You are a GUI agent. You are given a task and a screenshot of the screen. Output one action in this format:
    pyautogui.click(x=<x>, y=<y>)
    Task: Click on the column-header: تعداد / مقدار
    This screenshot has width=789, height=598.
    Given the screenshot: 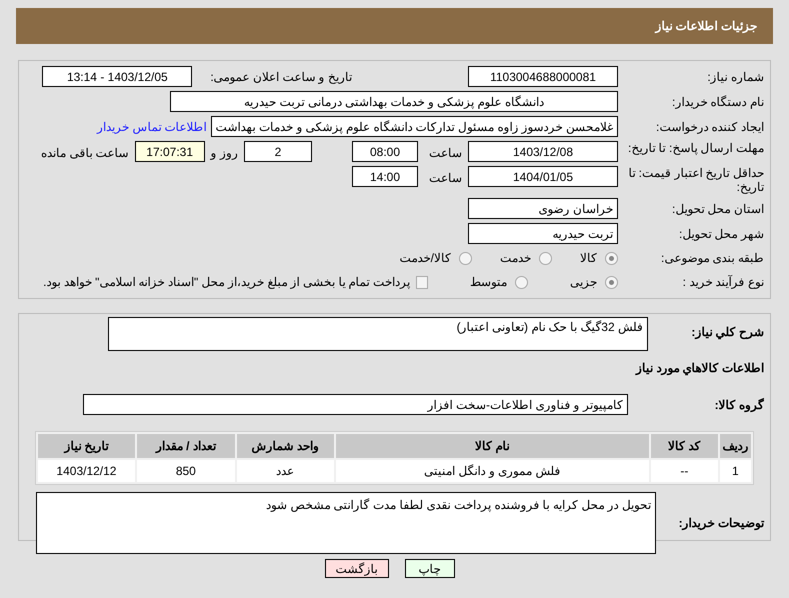 What is the action you would take?
    pyautogui.click(x=185, y=446)
    